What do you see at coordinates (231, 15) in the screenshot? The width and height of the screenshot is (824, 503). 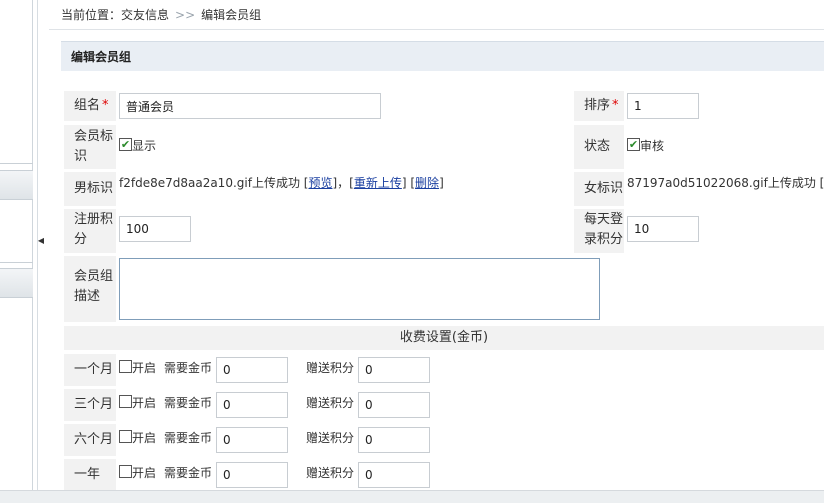 I see `breadcrumb-current: 编辑会员组` at bounding box center [231, 15].